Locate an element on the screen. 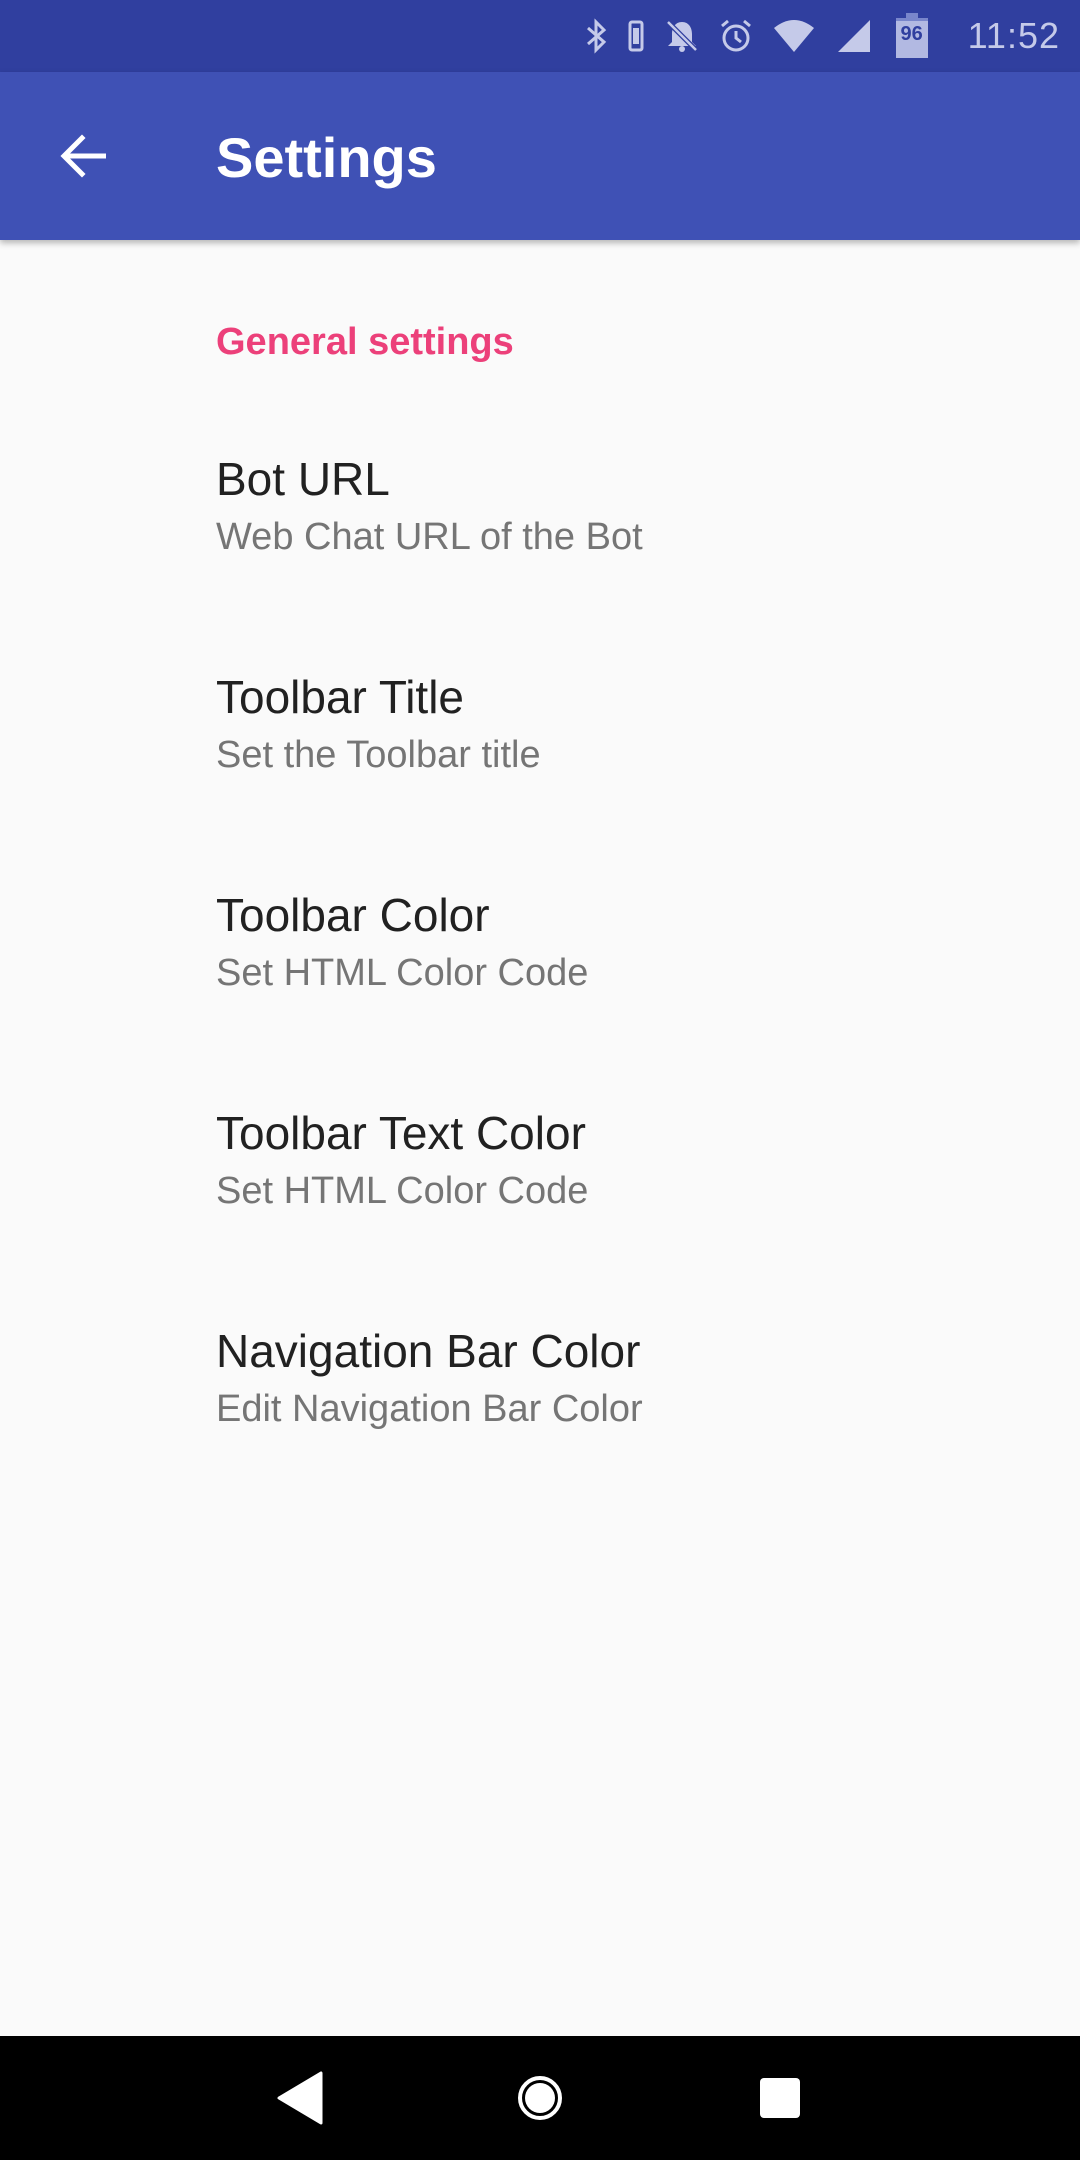  page-title: Settings is located at coordinates (326, 157).